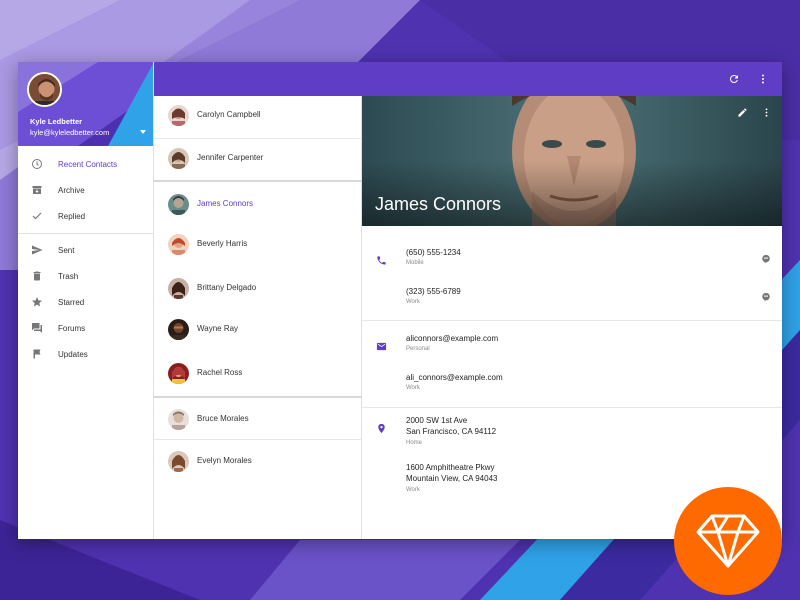 This screenshot has width=800, height=600. What do you see at coordinates (37, 250) in the screenshot?
I see `send-icon` at bounding box center [37, 250].